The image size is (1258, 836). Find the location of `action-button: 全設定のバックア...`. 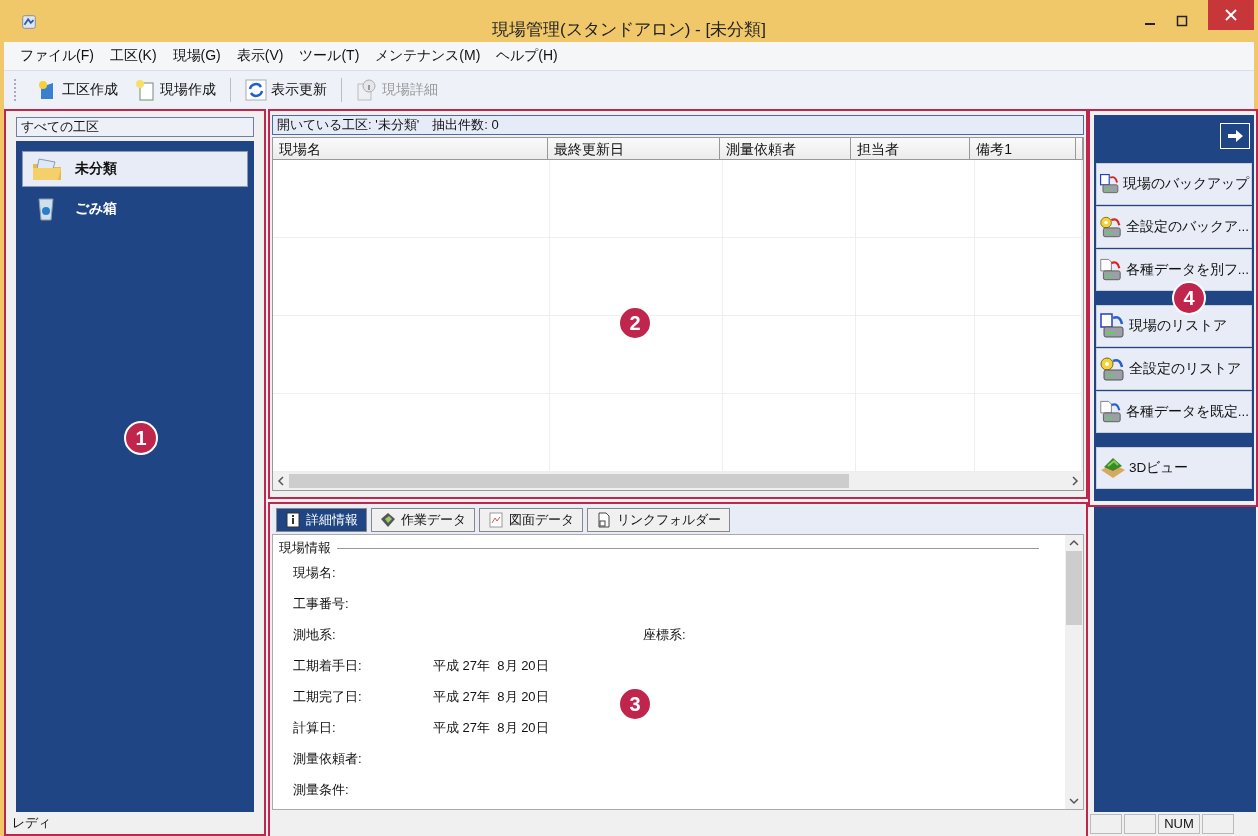

action-button: 全設定のバックア... is located at coordinates (1174, 227).